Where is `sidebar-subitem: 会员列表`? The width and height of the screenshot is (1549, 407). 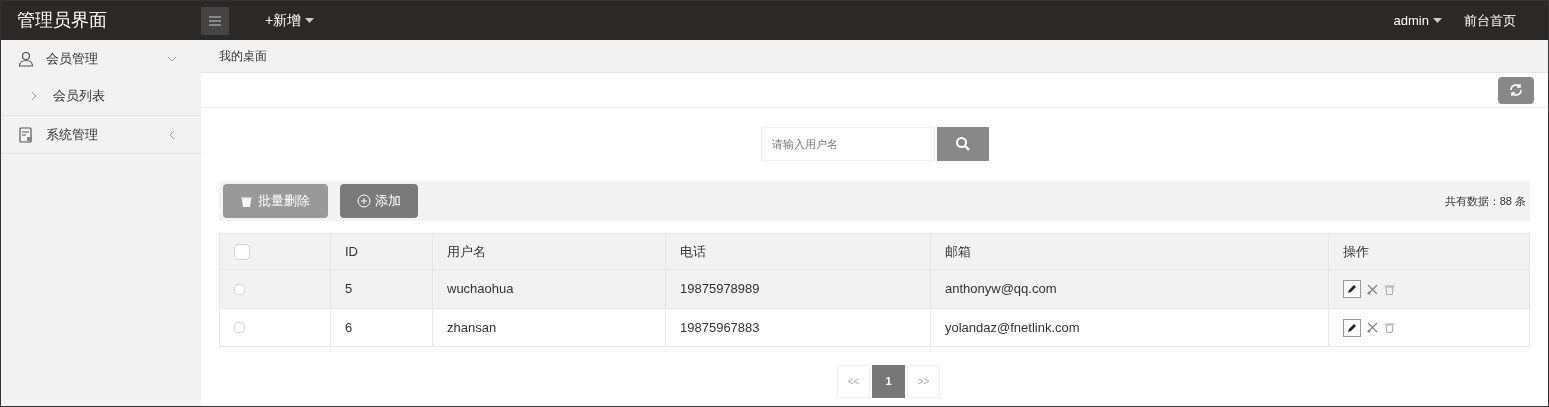
sidebar-subitem: 会员列表 is located at coordinates (101, 96).